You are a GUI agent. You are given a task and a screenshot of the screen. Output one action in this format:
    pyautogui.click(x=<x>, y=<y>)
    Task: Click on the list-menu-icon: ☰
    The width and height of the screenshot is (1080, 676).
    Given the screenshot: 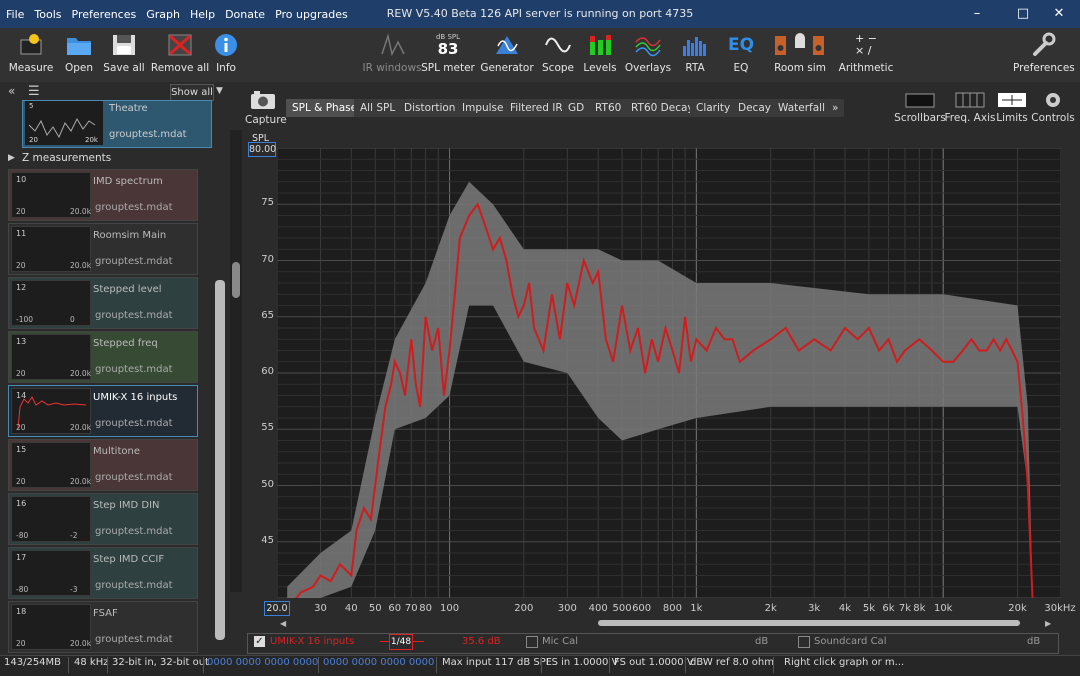 What is the action you would take?
    pyautogui.click(x=34, y=91)
    